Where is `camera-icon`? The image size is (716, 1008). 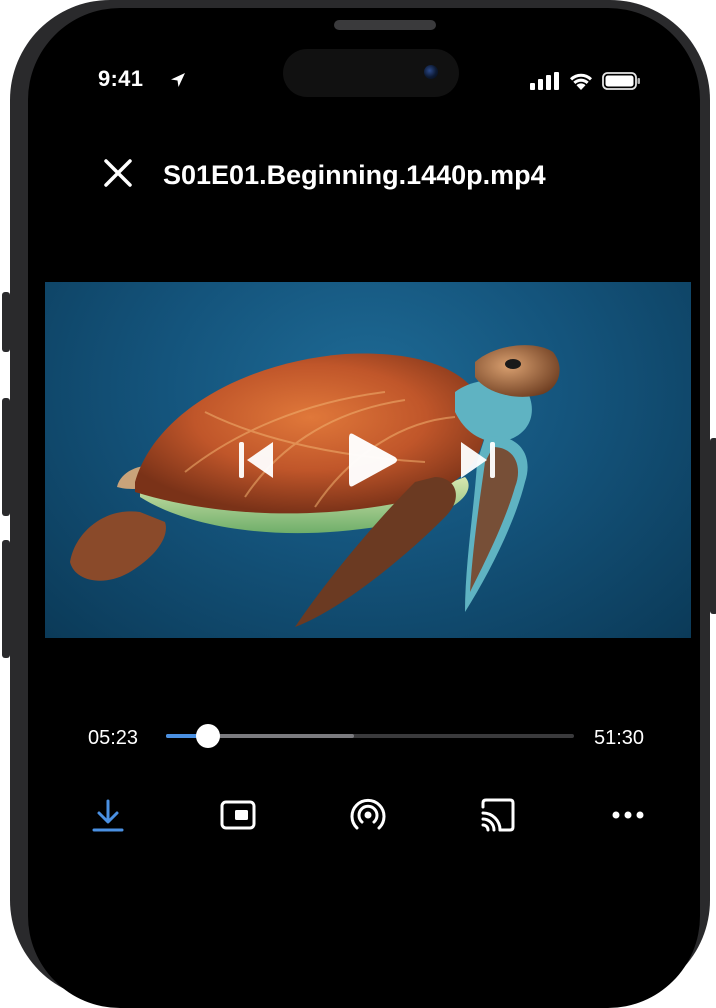 camera-icon is located at coordinates (431, 72).